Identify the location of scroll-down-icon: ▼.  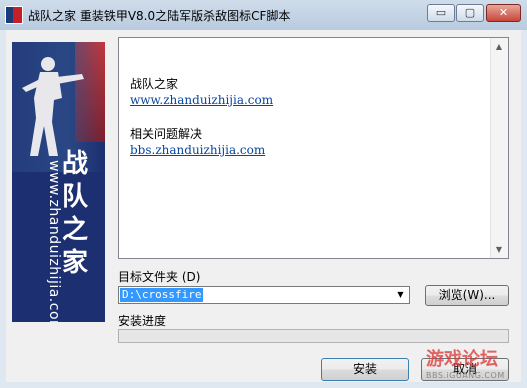
(499, 249).